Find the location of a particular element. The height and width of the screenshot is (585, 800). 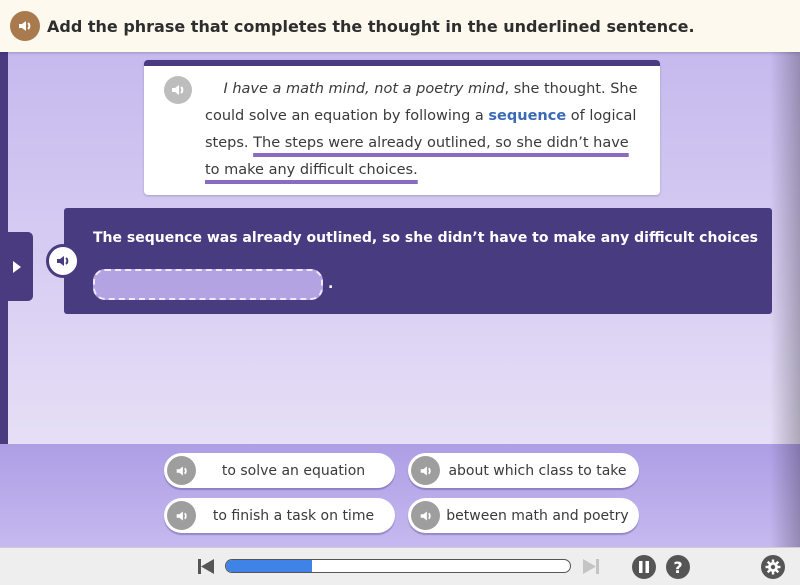

passage-audio-button is located at coordinates (178, 90).